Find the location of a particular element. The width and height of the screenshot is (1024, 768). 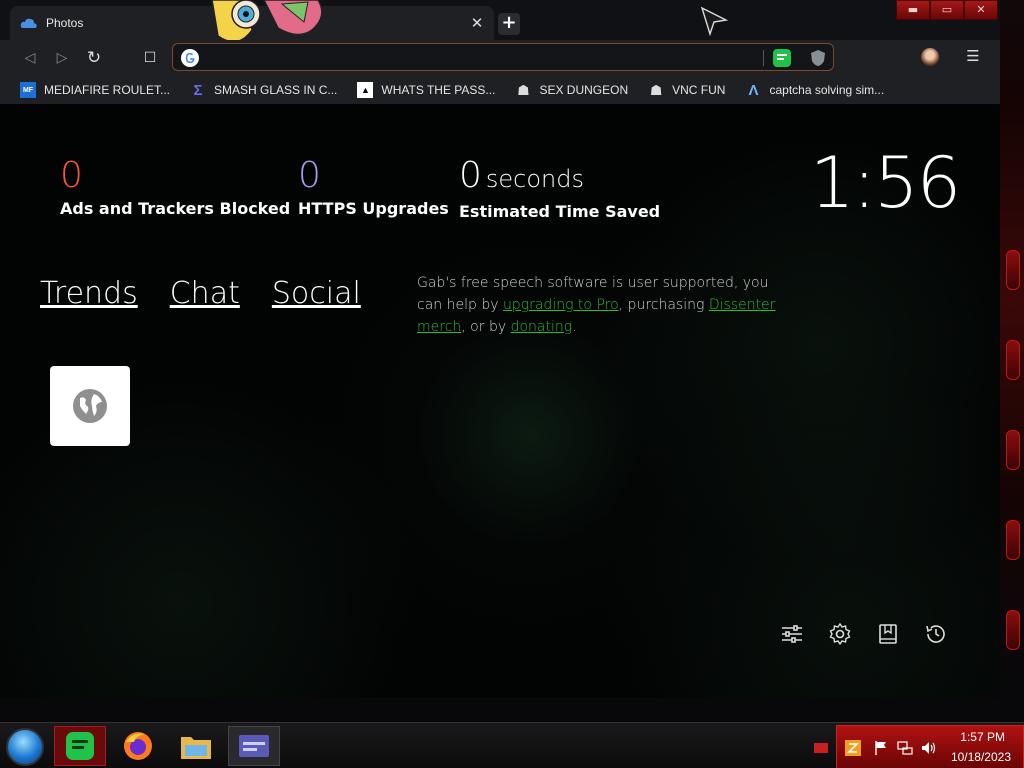

taskbar-time: 1:57 PM is located at coordinates (982, 737).